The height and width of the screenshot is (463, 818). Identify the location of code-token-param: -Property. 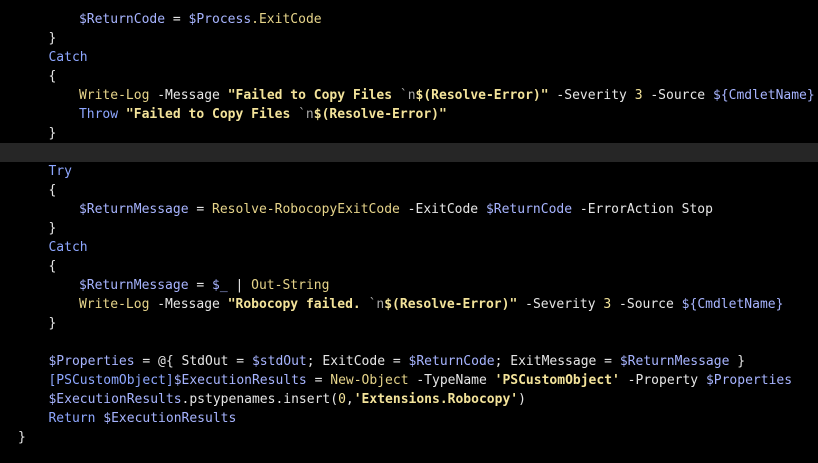
(662, 380).